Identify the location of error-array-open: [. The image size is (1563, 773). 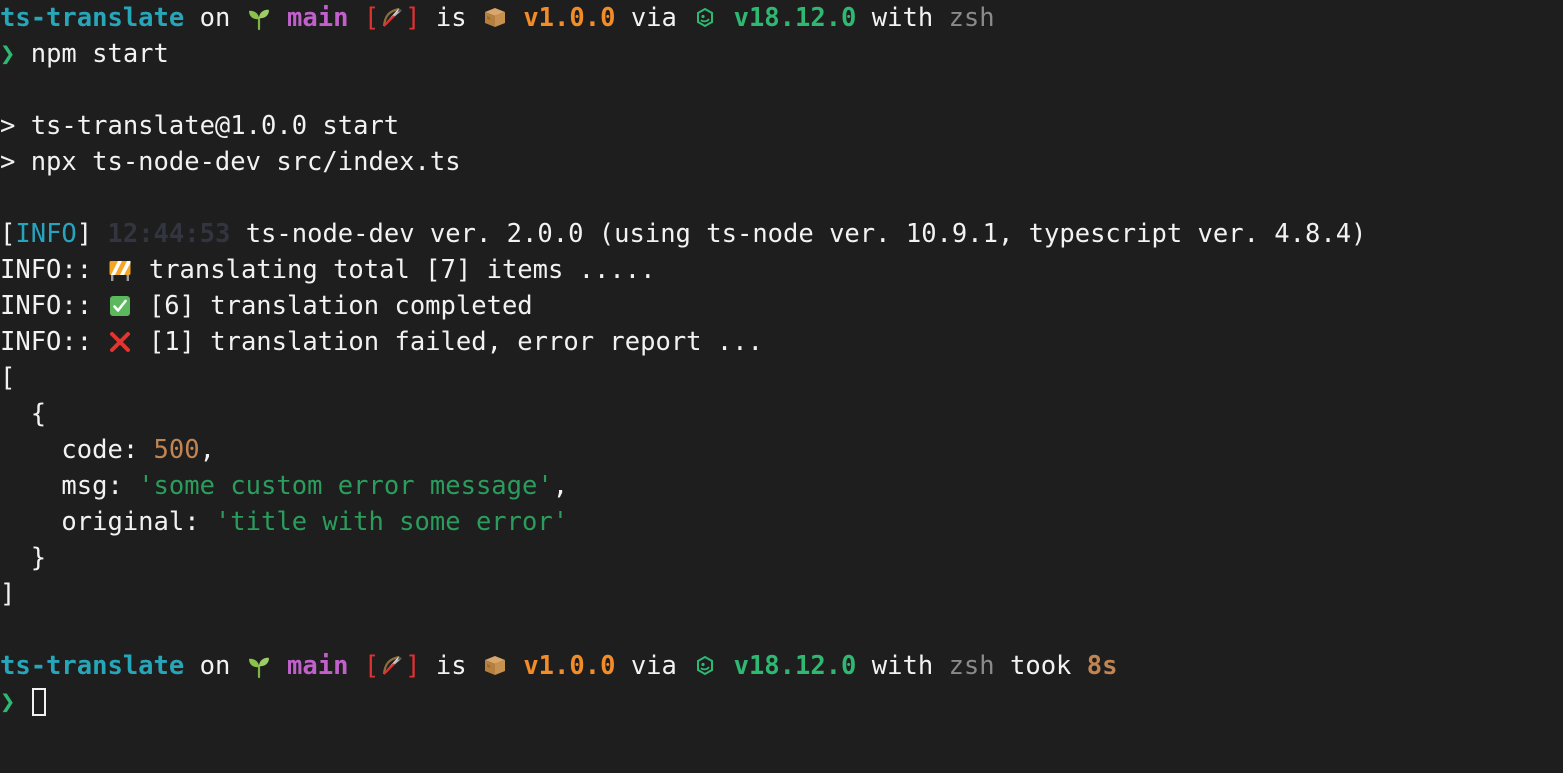
(781, 378).